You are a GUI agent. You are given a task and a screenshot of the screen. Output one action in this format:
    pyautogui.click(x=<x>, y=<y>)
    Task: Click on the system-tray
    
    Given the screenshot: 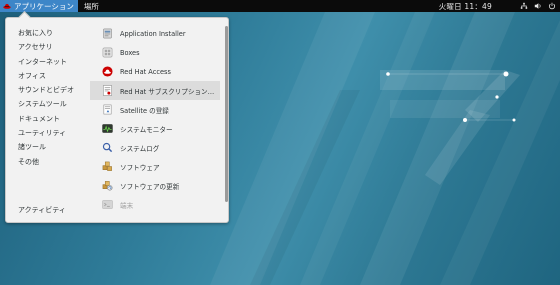 What is the action you would take?
    pyautogui.click(x=538, y=6)
    